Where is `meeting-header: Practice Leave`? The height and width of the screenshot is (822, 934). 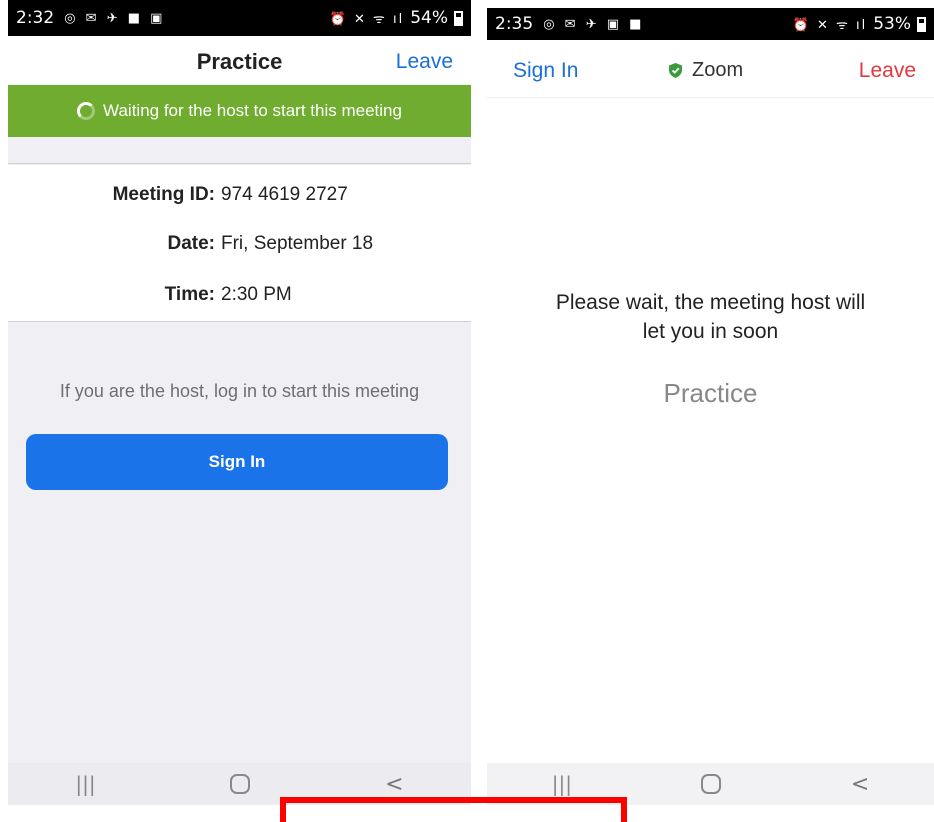 meeting-header: Practice Leave is located at coordinates (239, 60).